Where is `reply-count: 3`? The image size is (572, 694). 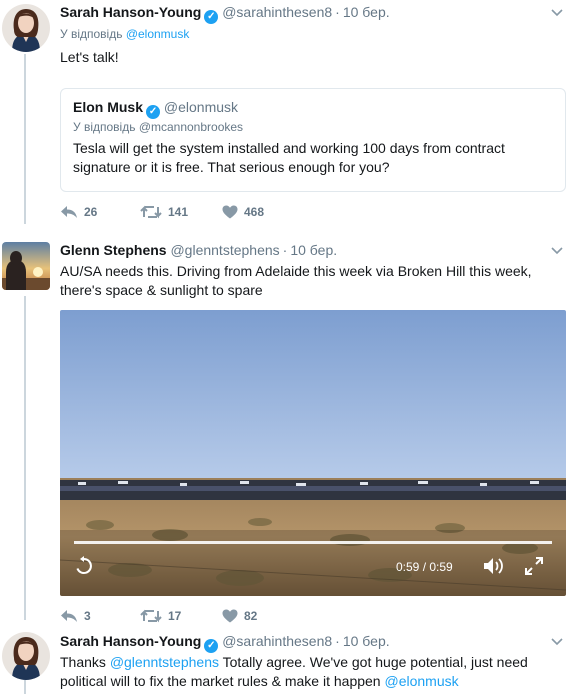 reply-count: 3 is located at coordinates (87, 616).